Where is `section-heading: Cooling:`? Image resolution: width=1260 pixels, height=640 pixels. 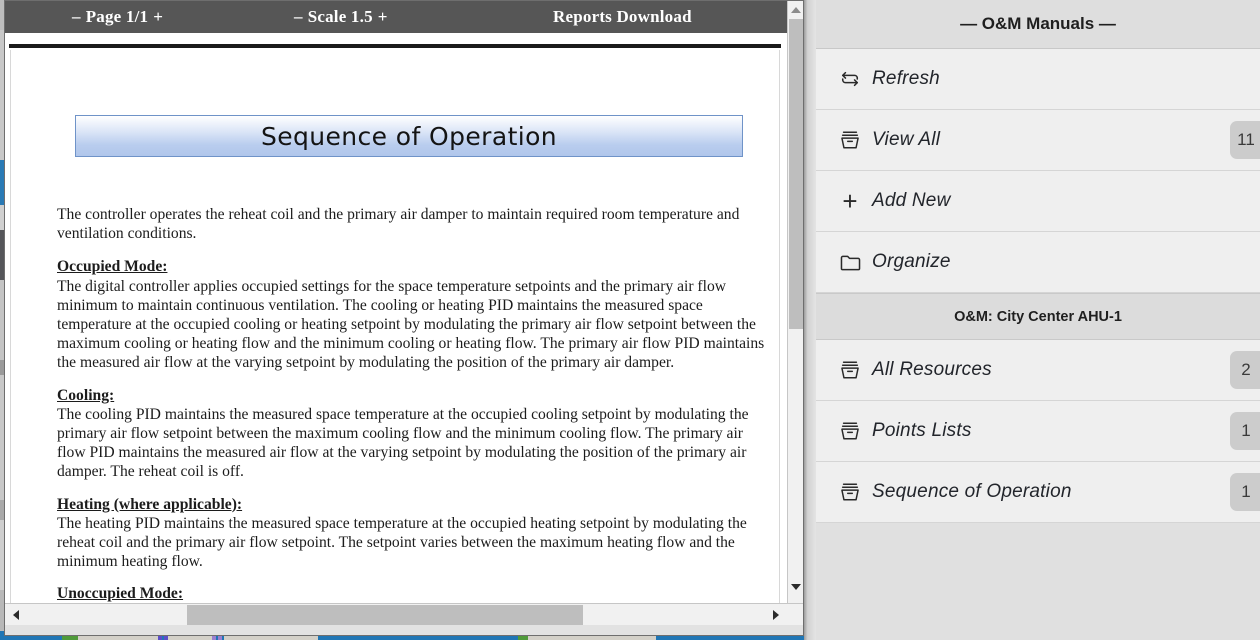 section-heading: Cooling: is located at coordinates (86, 395).